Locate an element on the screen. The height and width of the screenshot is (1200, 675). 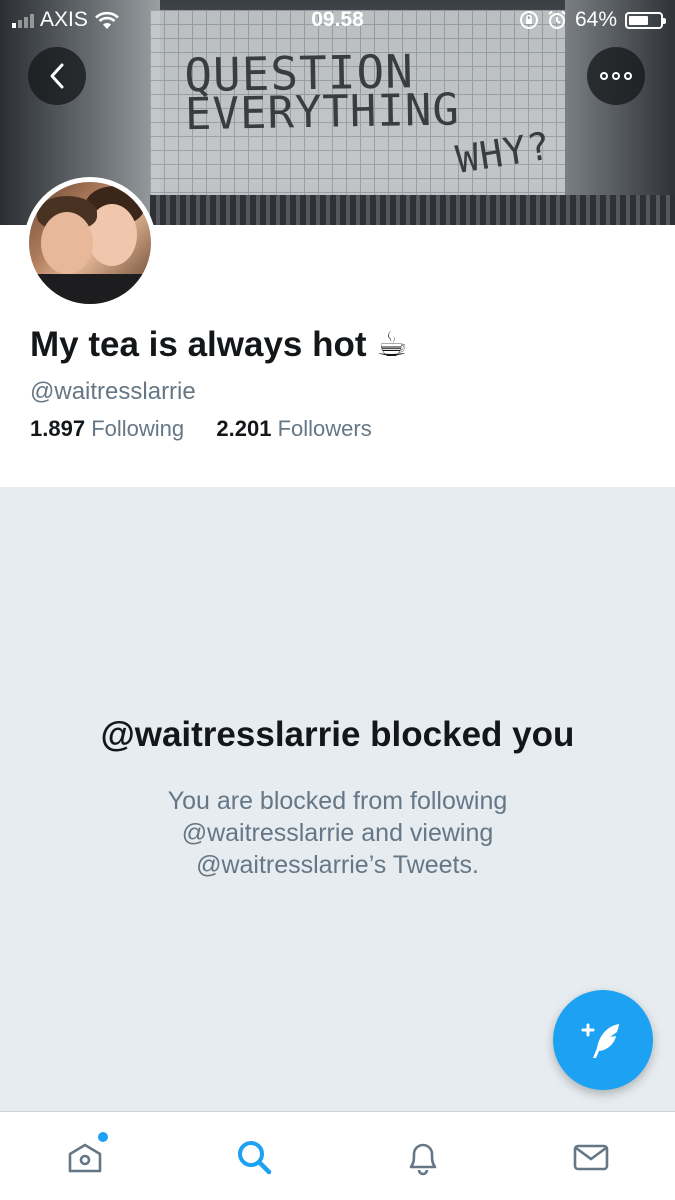
profile-handle: @waitresslarrie is located at coordinates (113, 391).